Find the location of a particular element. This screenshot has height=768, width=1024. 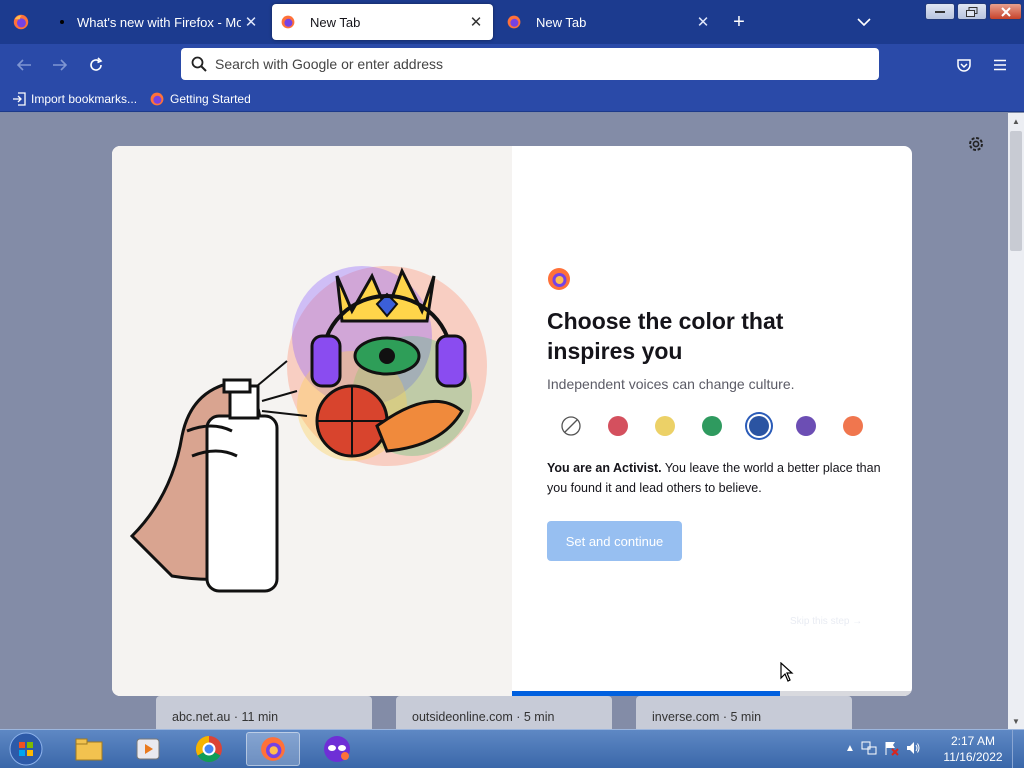

firefox-view-button is located at coordinates (21, 22).